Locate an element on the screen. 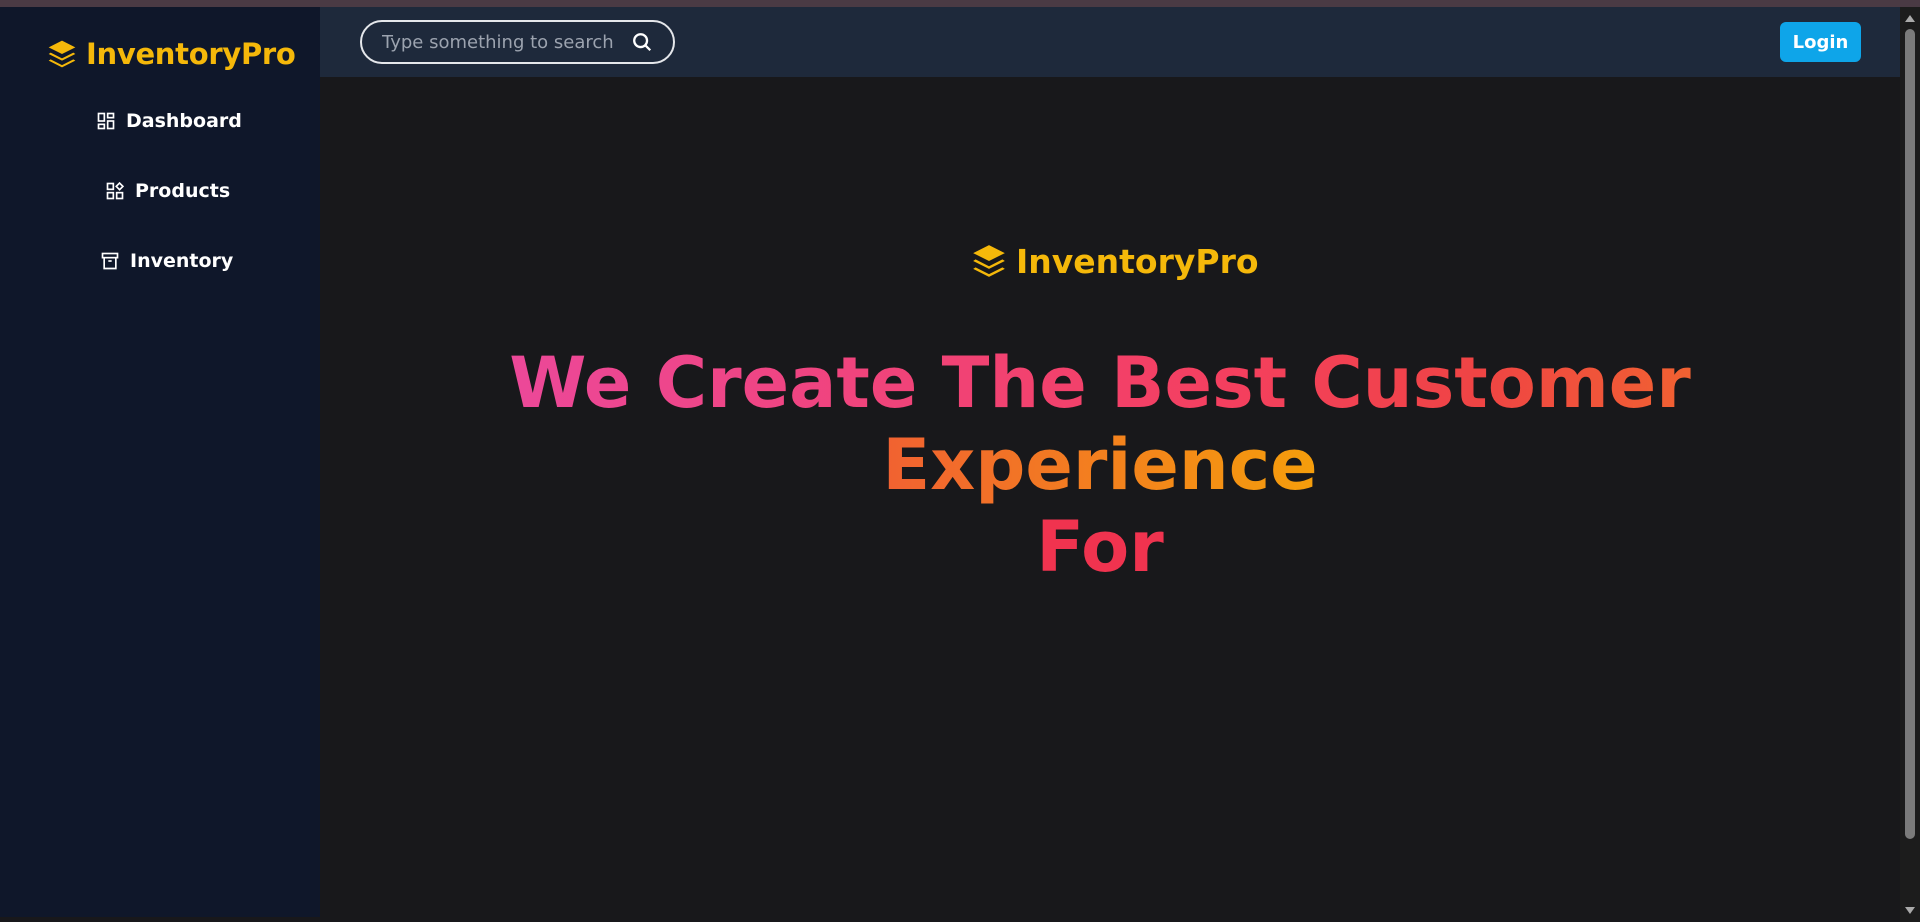 Image resolution: width=1920 pixels, height=922 pixels. sidebar-item-inventory: Inventory is located at coordinates (166, 261).